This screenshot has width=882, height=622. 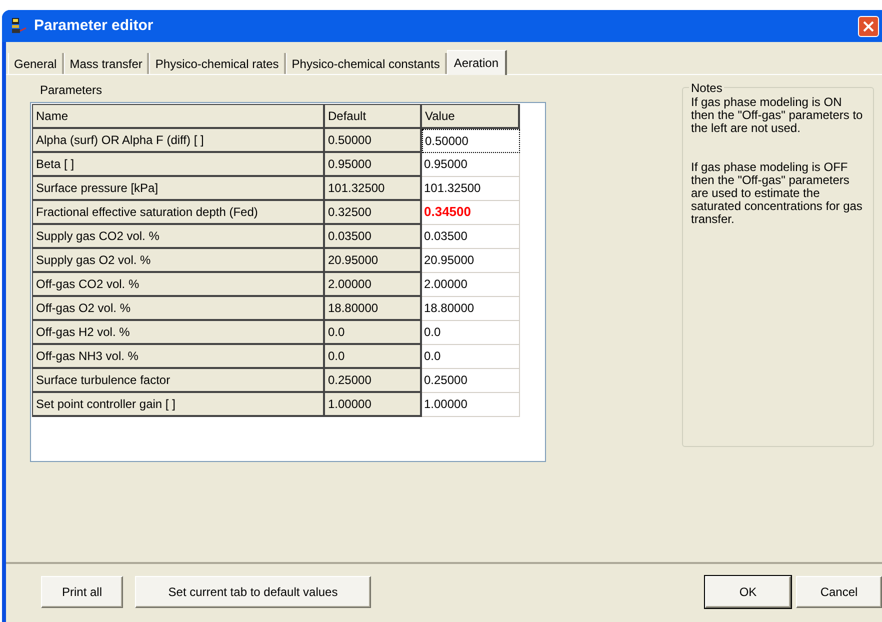 What do you see at coordinates (471, 309) in the screenshot?
I see `value-cell: 18.80000` at bounding box center [471, 309].